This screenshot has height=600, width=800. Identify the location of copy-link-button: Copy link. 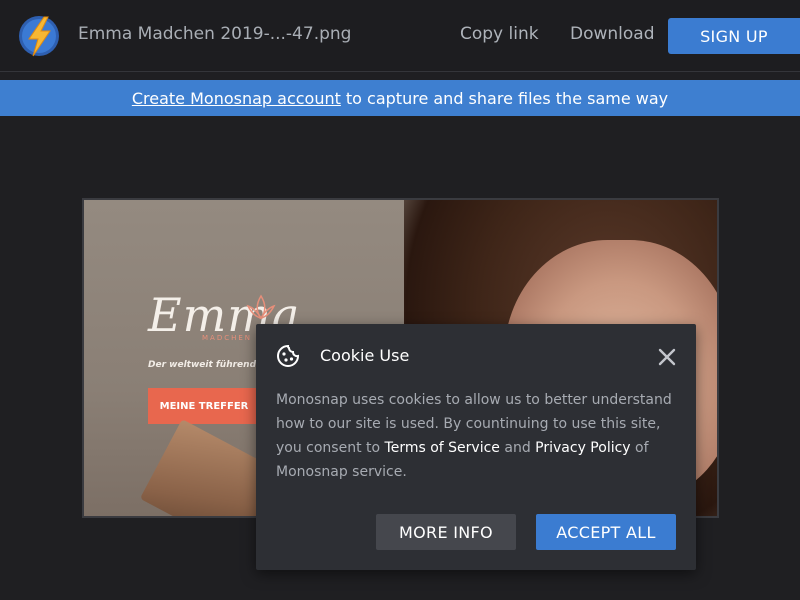
(499, 34).